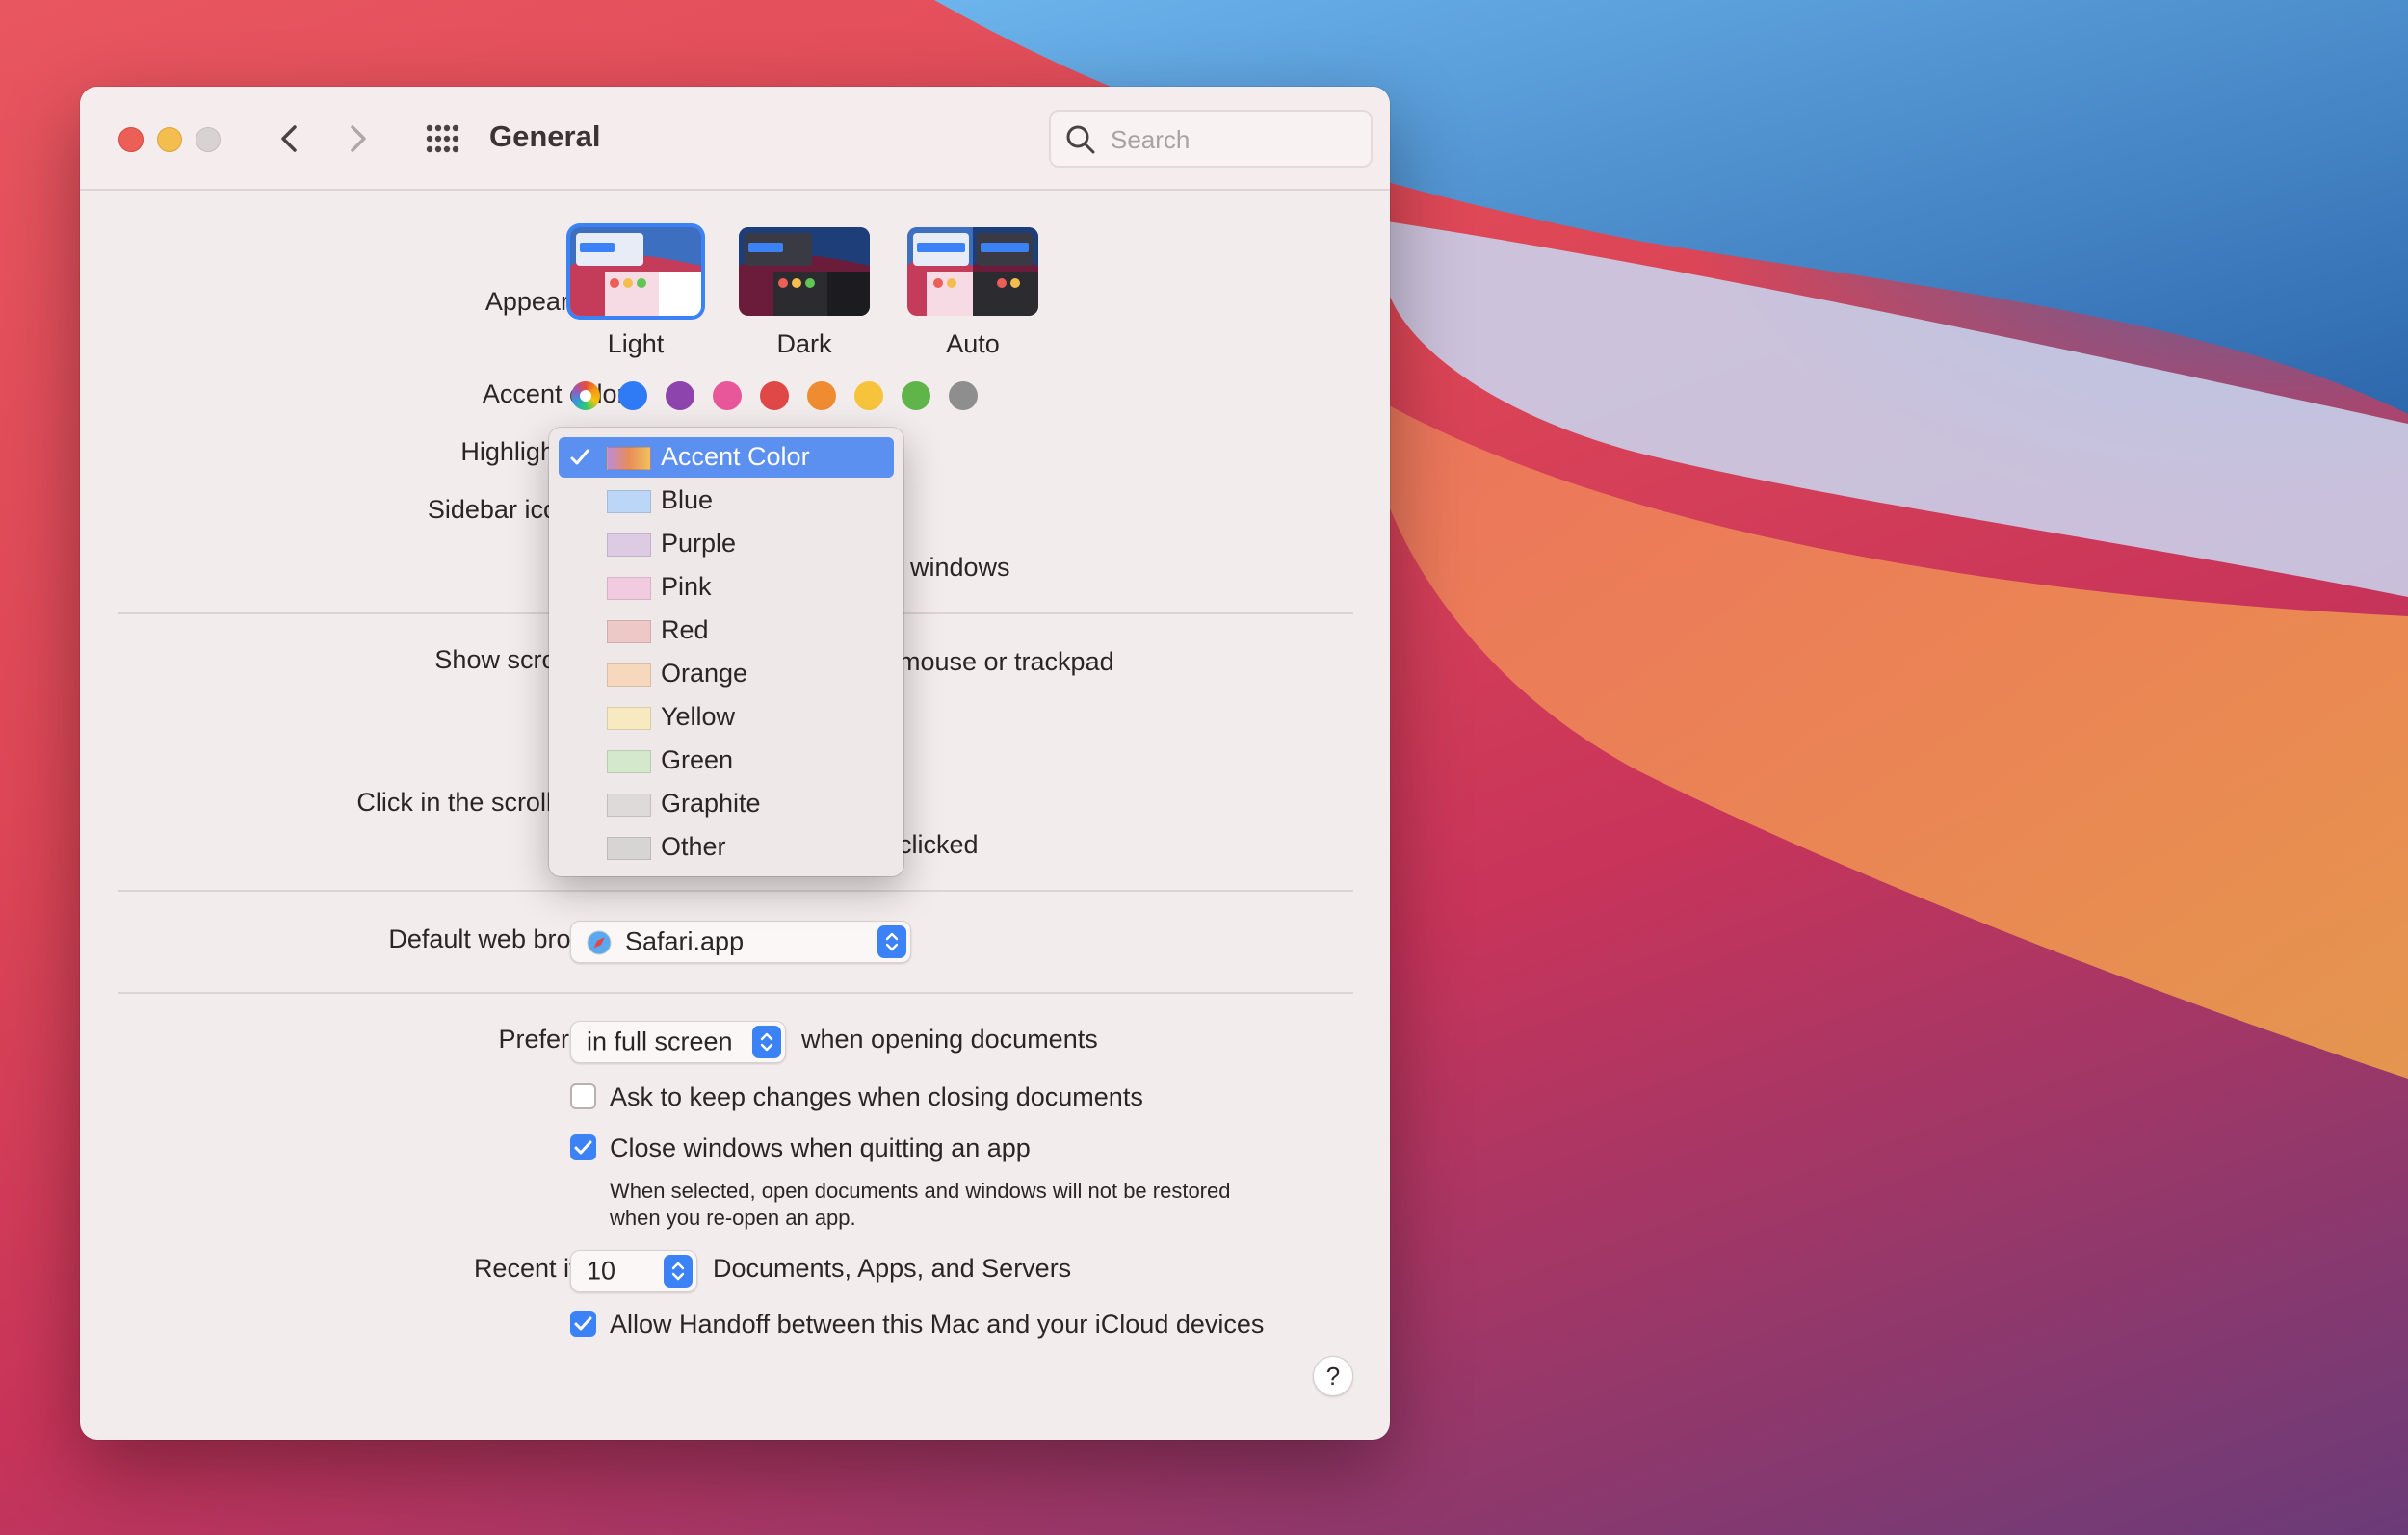  I want to click on accent-swatch-orange, so click(821, 395).